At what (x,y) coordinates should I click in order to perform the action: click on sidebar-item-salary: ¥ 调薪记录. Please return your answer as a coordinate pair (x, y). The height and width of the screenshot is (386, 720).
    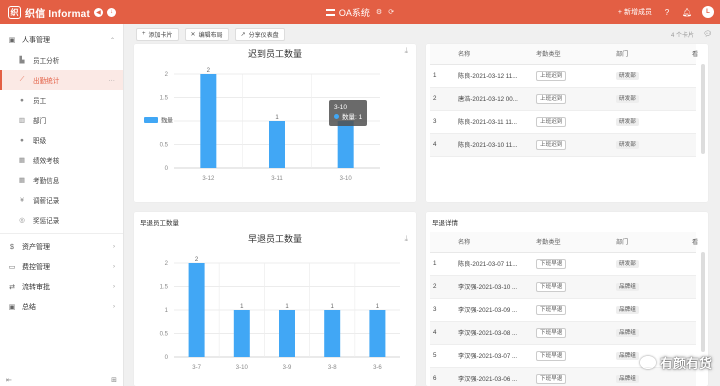
    Looking at the image, I should click on (61, 200).